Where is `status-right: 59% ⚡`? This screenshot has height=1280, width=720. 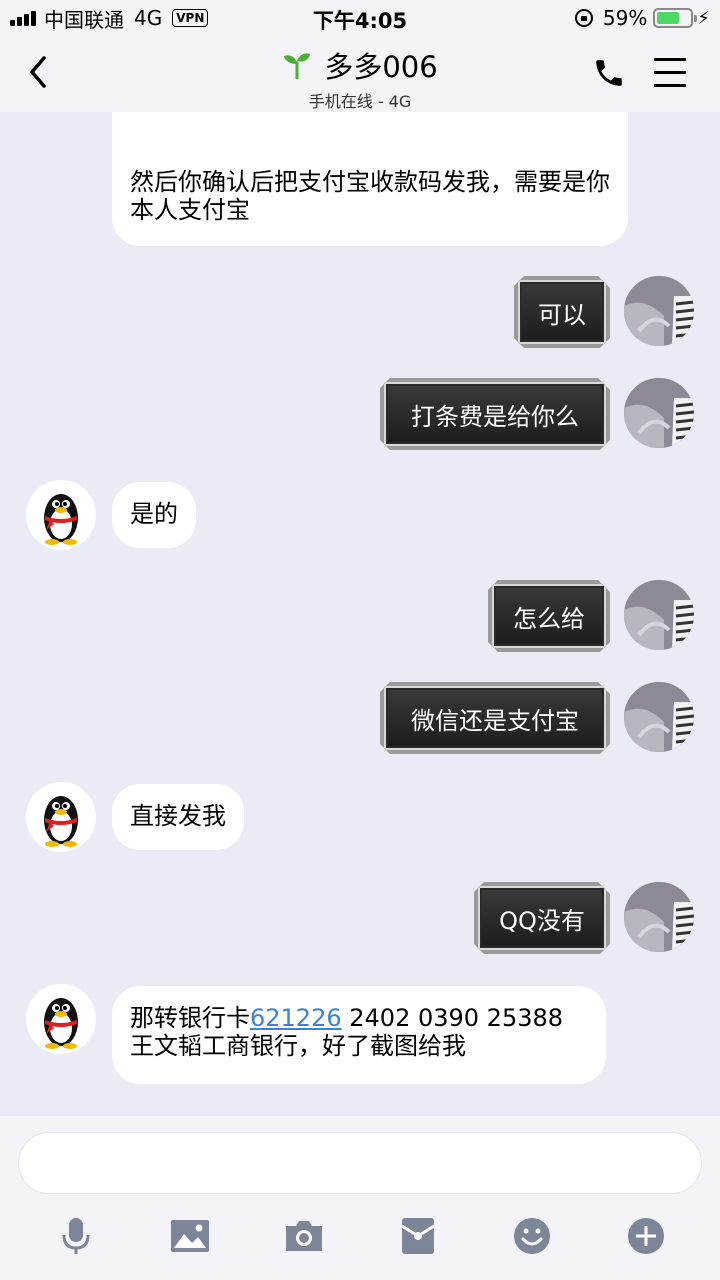 status-right: 59% ⚡ is located at coordinates (642, 18).